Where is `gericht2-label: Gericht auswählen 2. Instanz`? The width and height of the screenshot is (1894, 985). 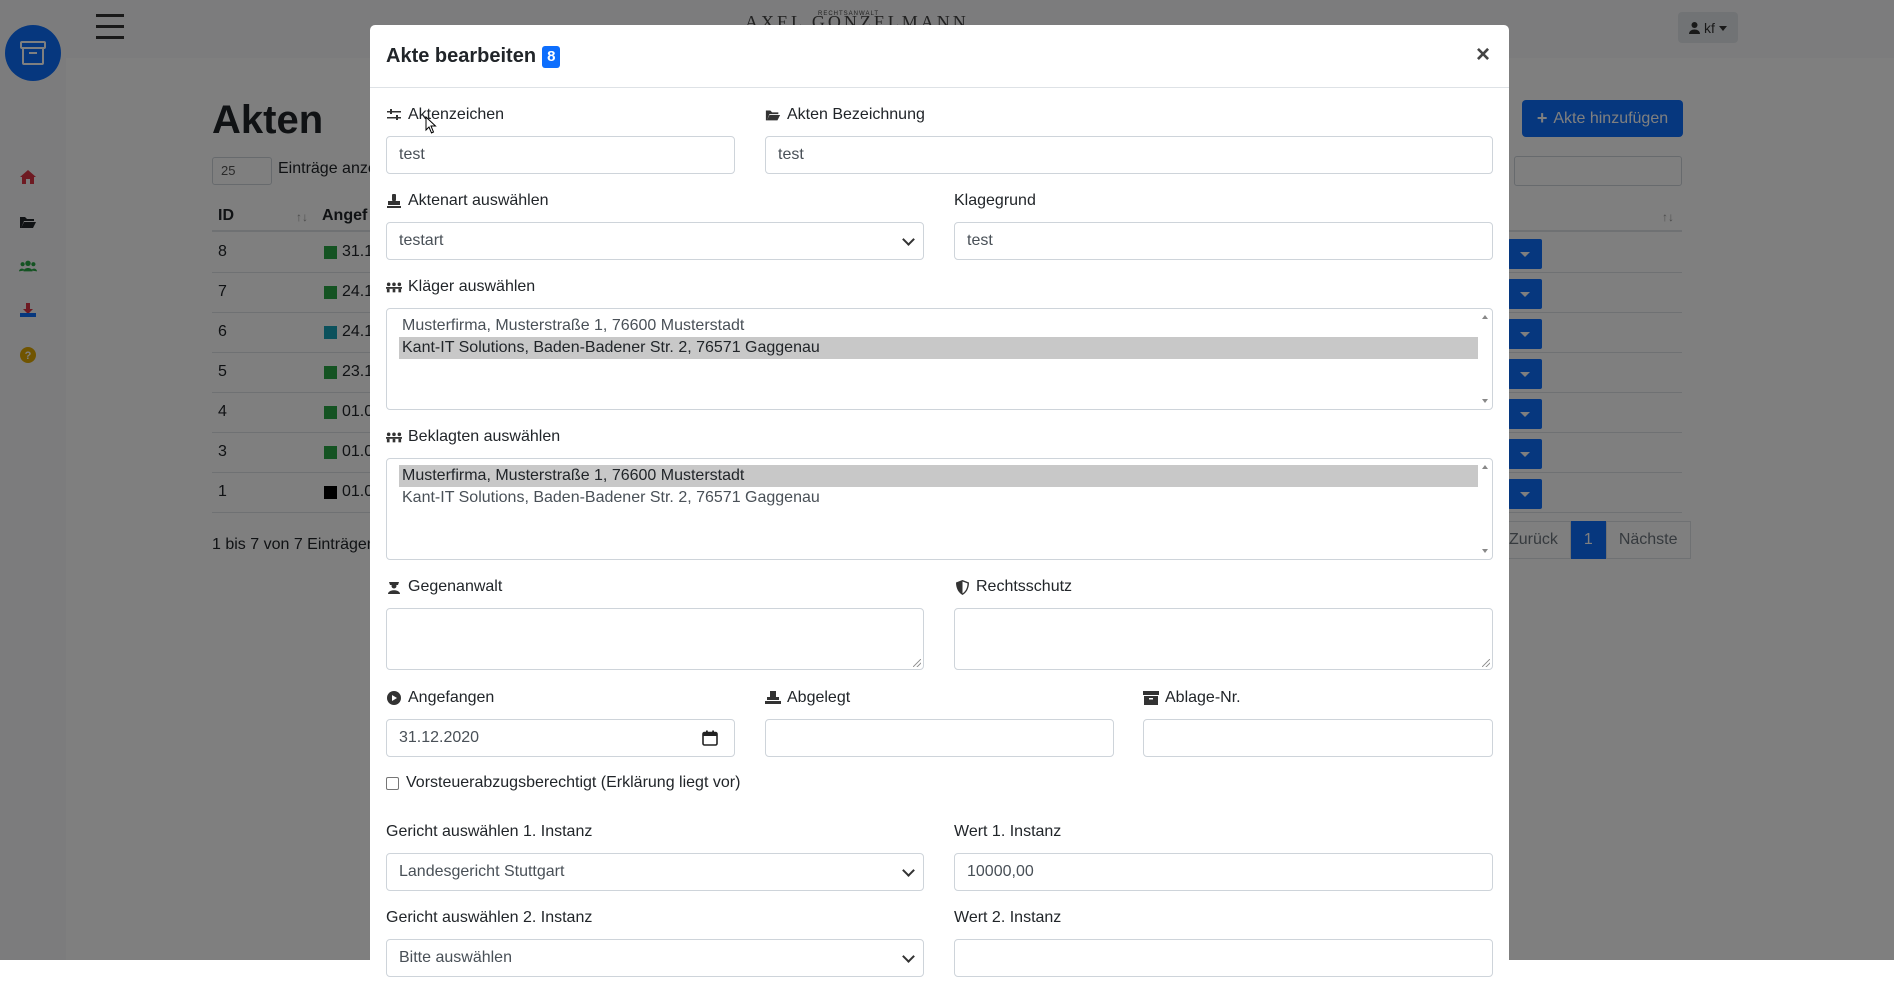 gericht2-label: Gericht auswählen 2. Instanz is located at coordinates (489, 917).